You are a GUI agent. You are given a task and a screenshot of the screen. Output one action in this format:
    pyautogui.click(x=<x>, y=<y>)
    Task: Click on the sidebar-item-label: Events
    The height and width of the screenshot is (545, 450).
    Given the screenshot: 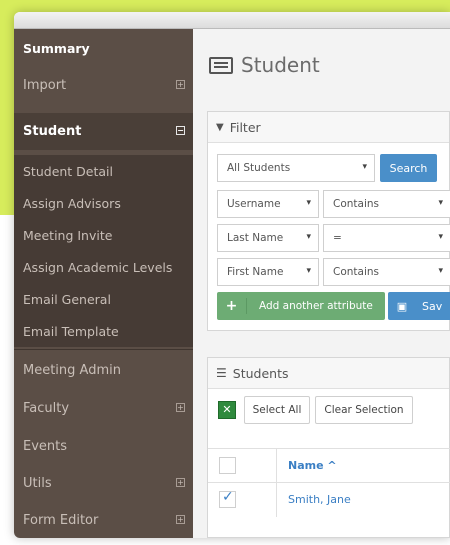 What is the action you would take?
    pyautogui.click(x=45, y=446)
    